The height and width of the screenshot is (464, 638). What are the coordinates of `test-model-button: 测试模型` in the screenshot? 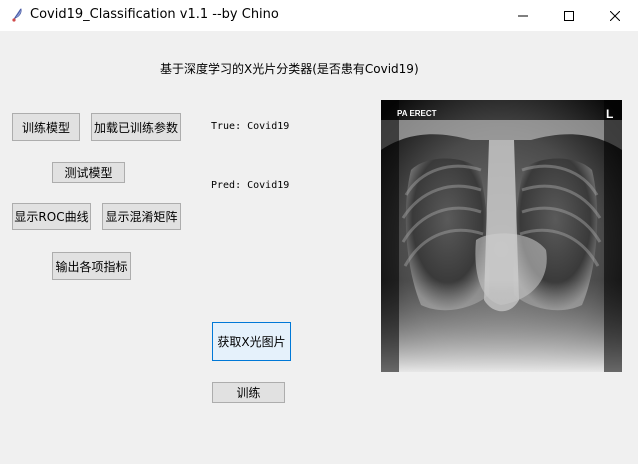 It's located at (88, 172).